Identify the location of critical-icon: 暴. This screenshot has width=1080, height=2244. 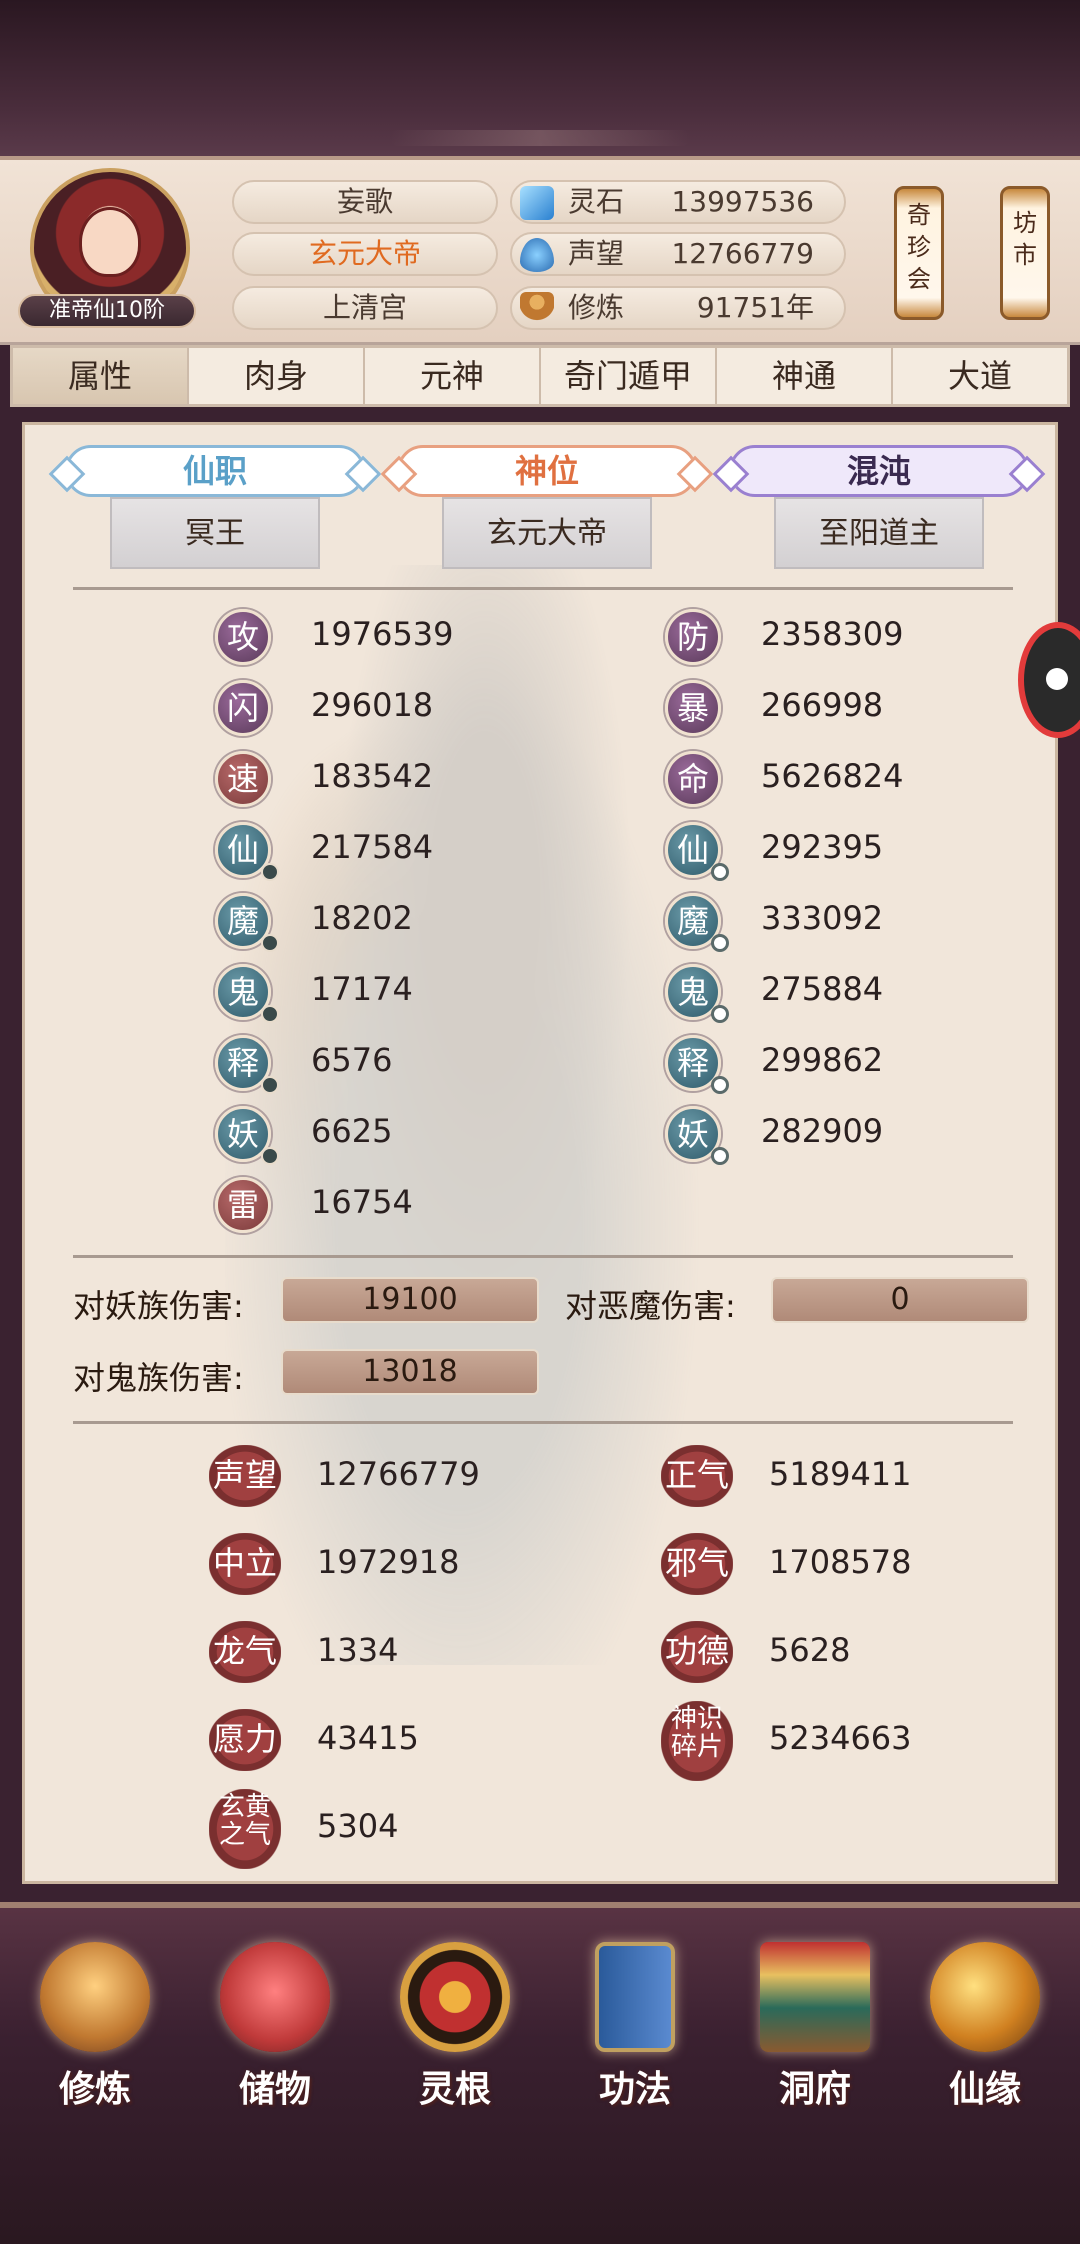
(693, 708).